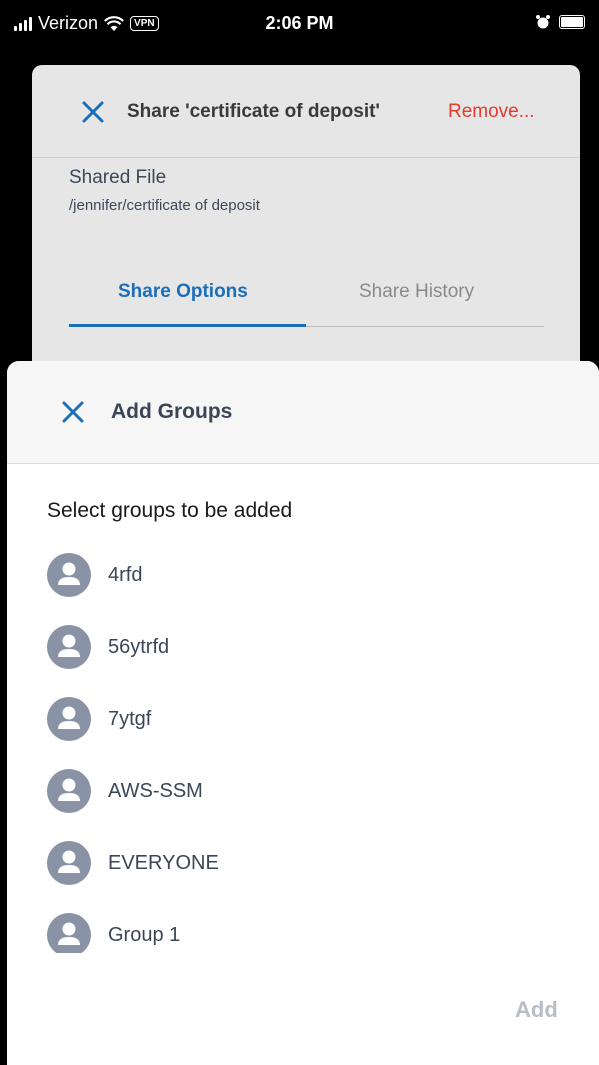 The width and height of the screenshot is (599, 1065). What do you see at coordinates (164, 205) in the screenshot?
I see `shared-file-path: /jennifer/certificate of deposit` at bounding box center [164, 205].